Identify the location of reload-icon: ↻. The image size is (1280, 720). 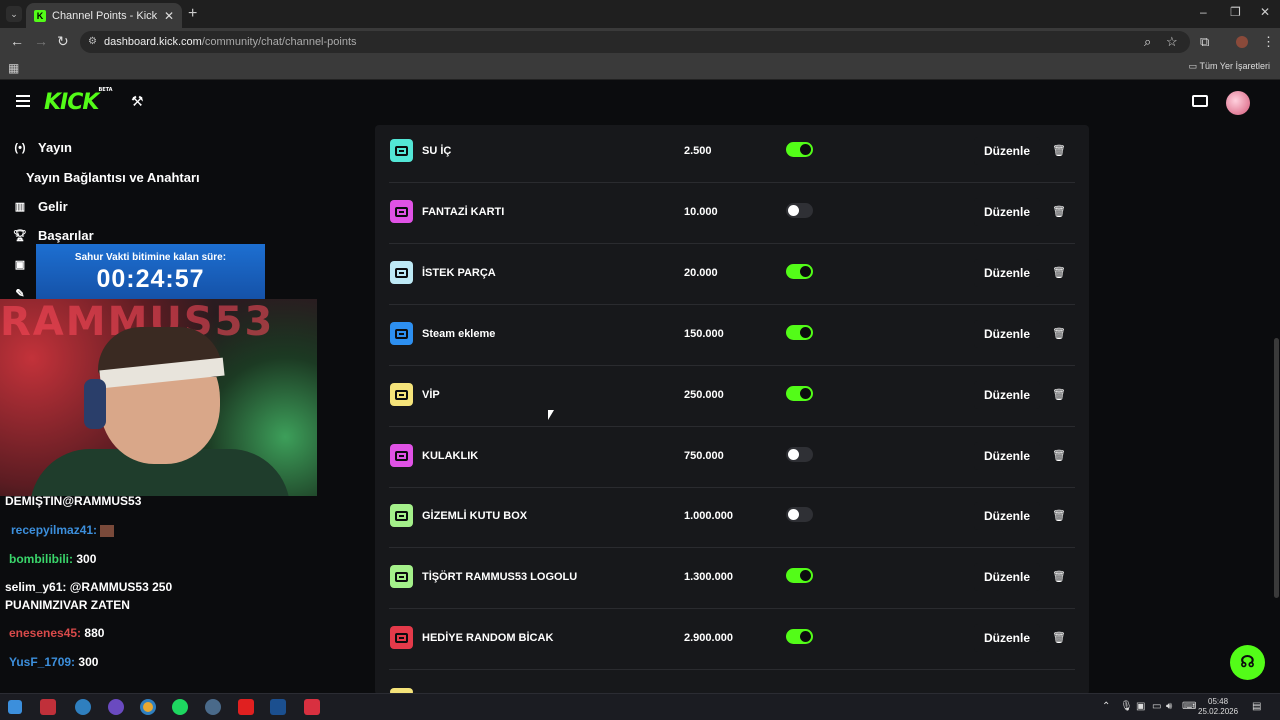
(63, 41).